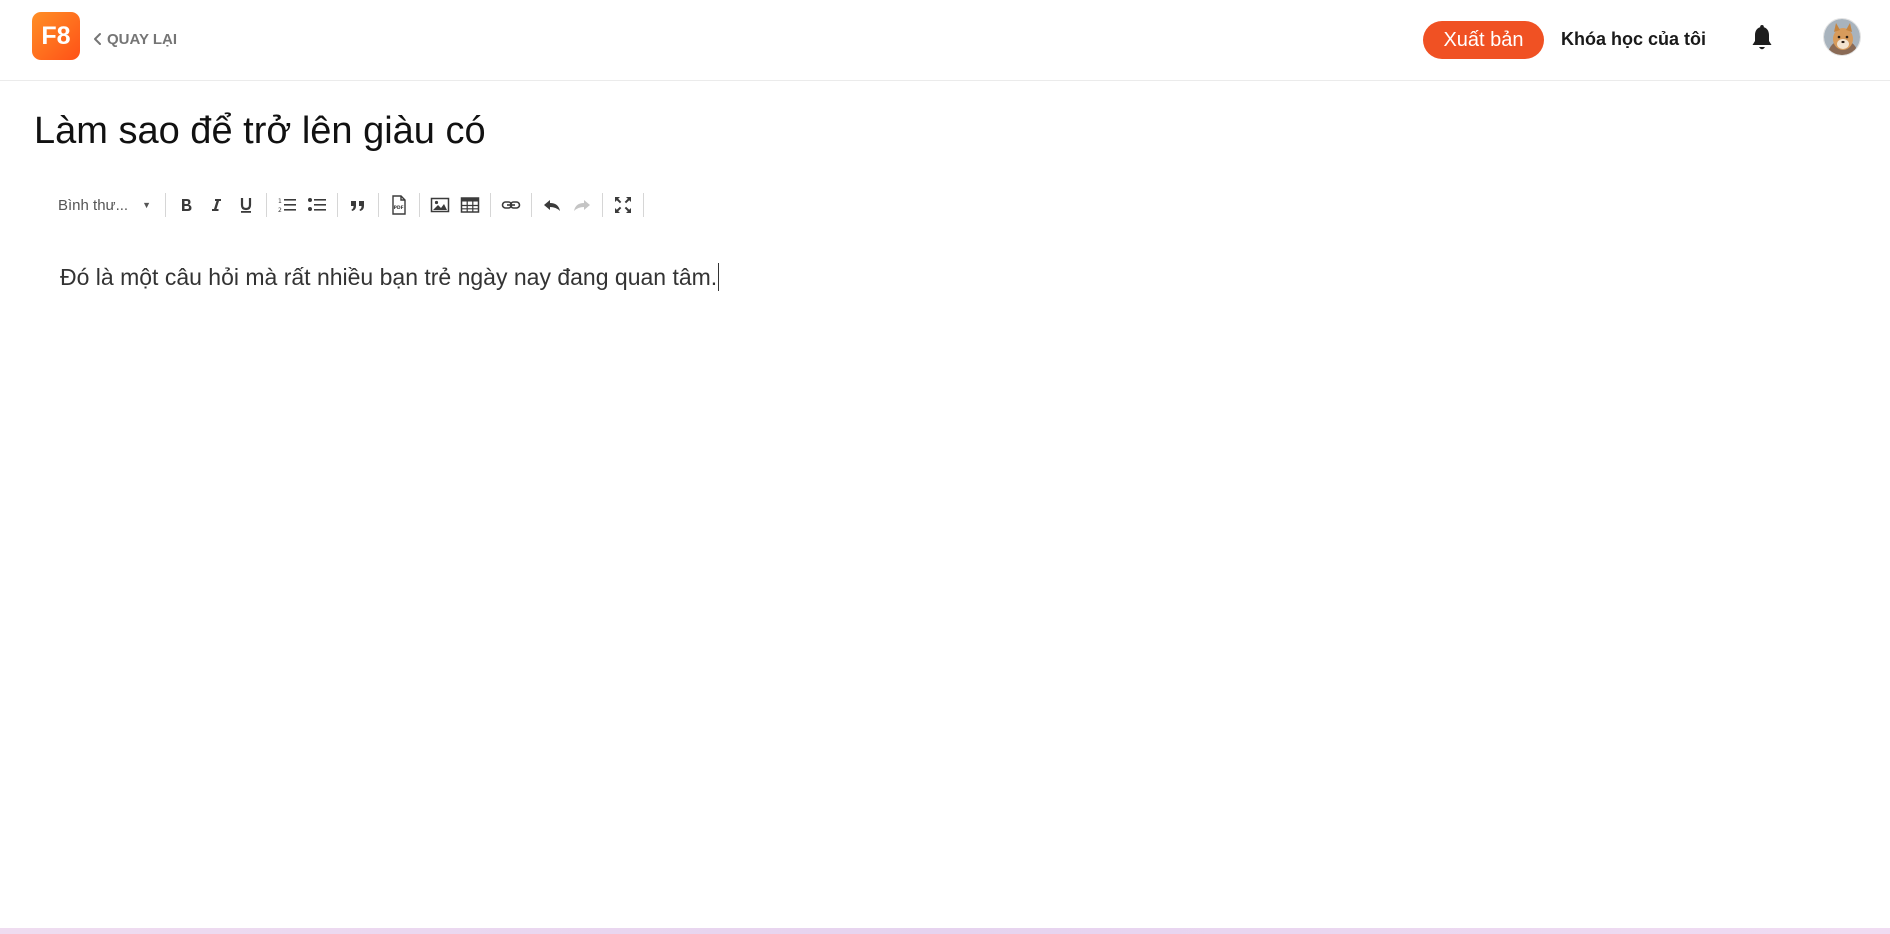 The width and height of the screenshot is (1890, 934). What do you see at coordinates (56, 36) in the screenshot?
I see `f8-logo: F8` at bounding box center [56, 36].